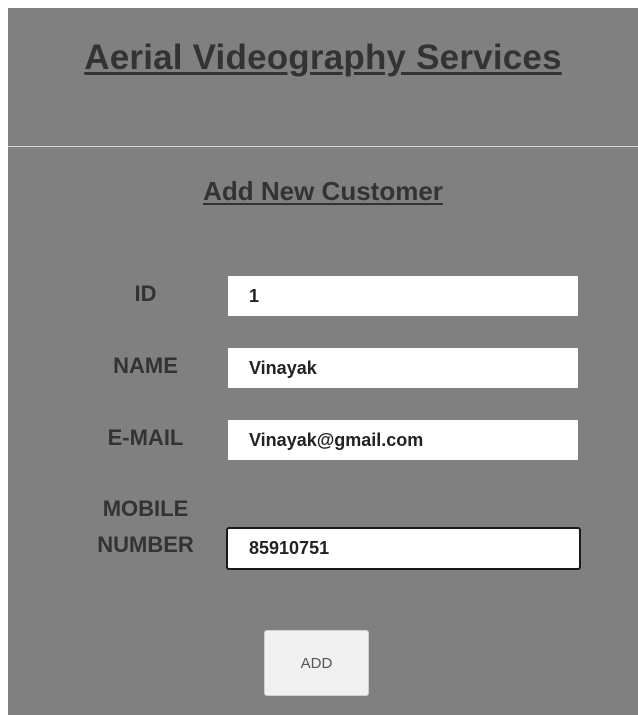  Describe the element at coordinates (145, 437) in the screenshot. I see `email-label: E-MAIL` at that location.